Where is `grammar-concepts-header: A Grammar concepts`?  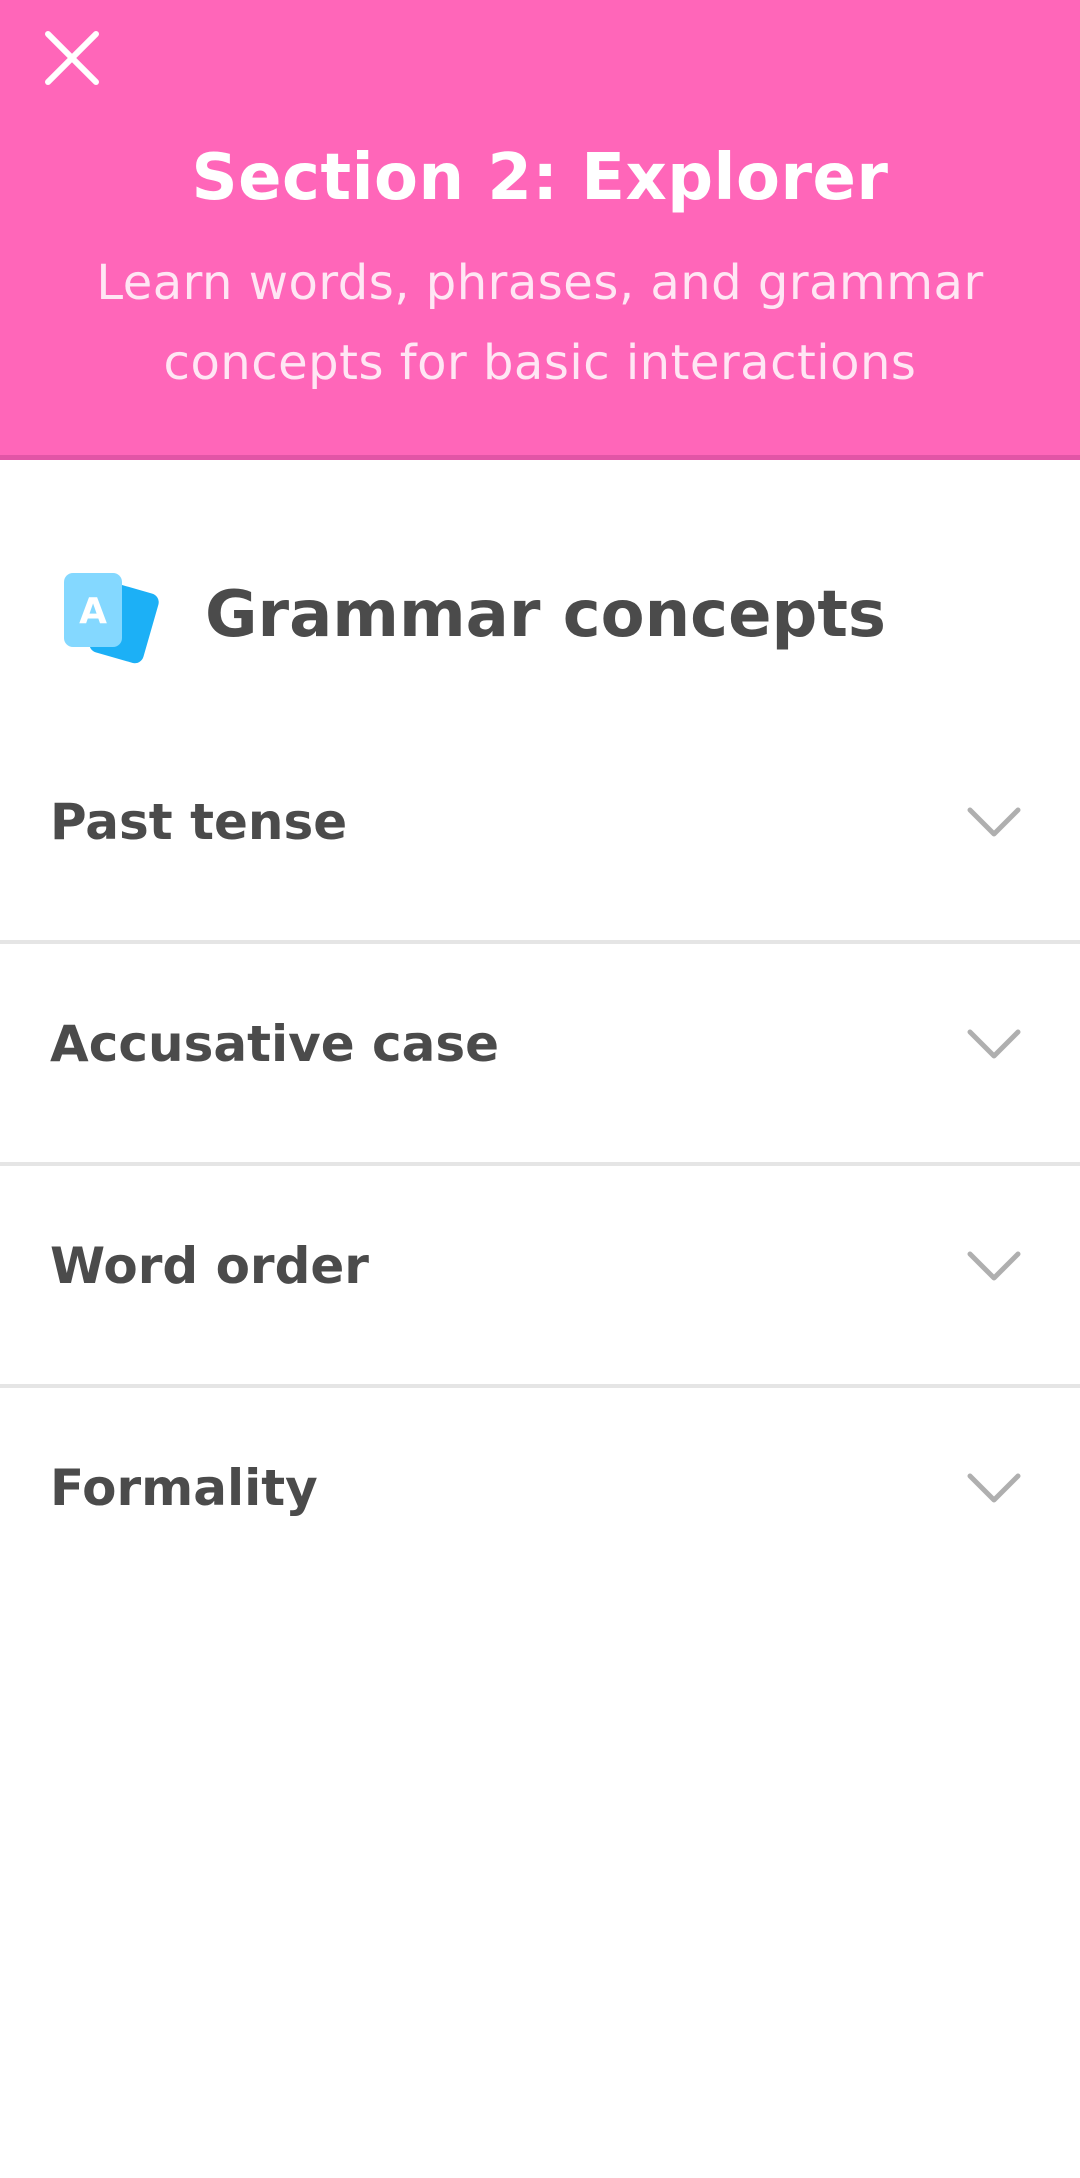
grammar-concepts-header: A Grammar concepts is located at coordinates (540, 615).